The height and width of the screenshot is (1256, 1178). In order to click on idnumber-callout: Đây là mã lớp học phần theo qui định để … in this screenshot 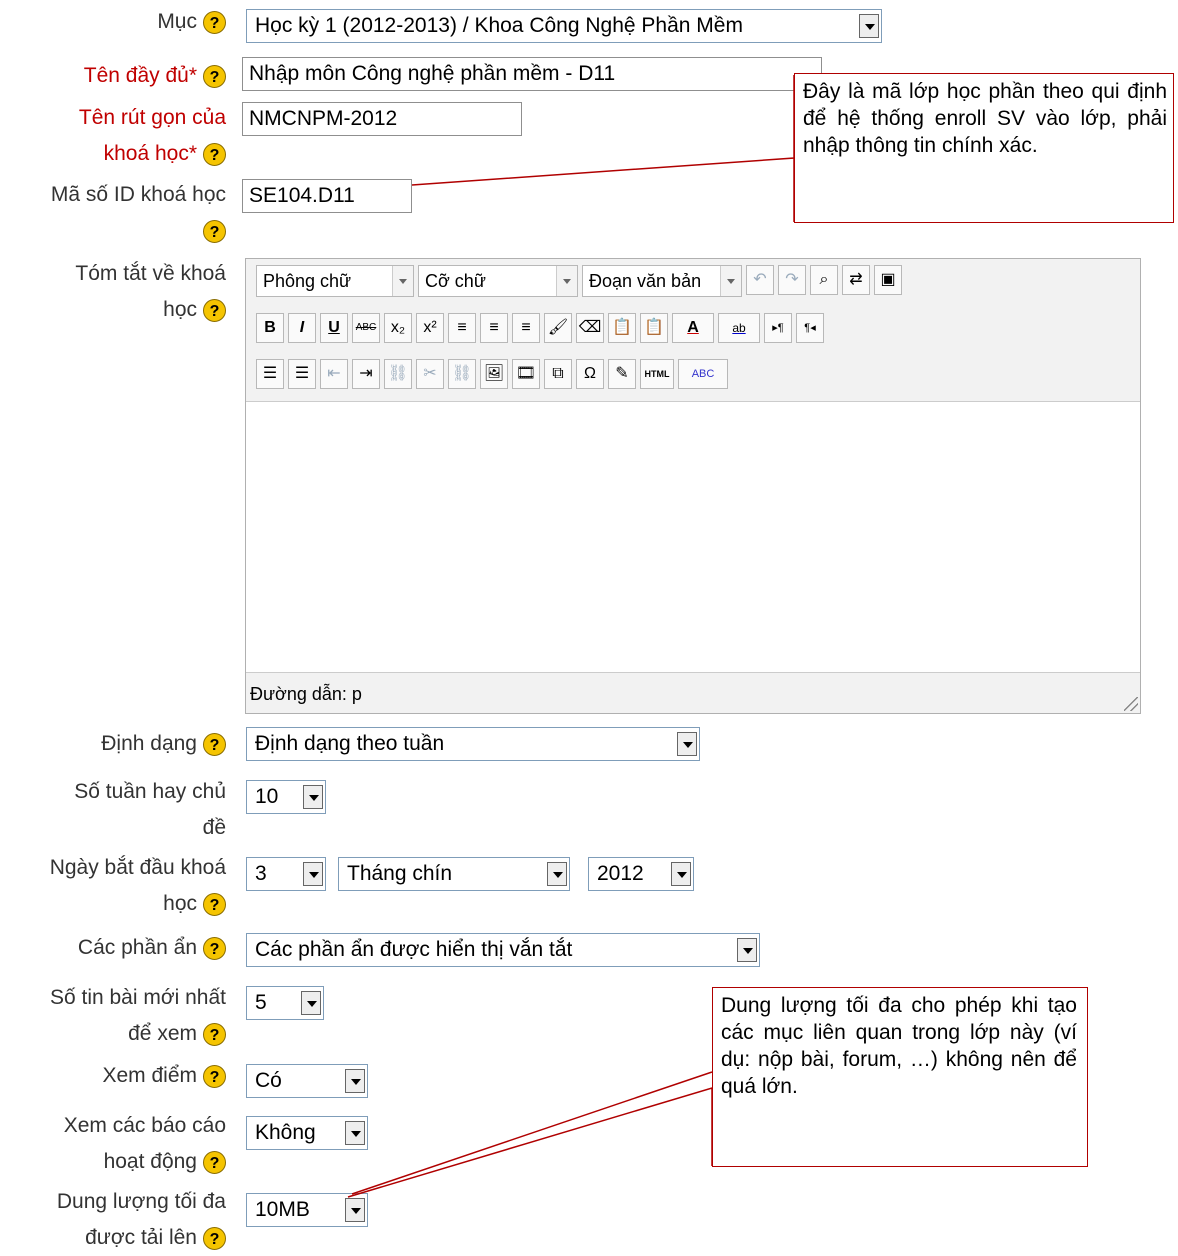, I will do `click(984, 148)`.